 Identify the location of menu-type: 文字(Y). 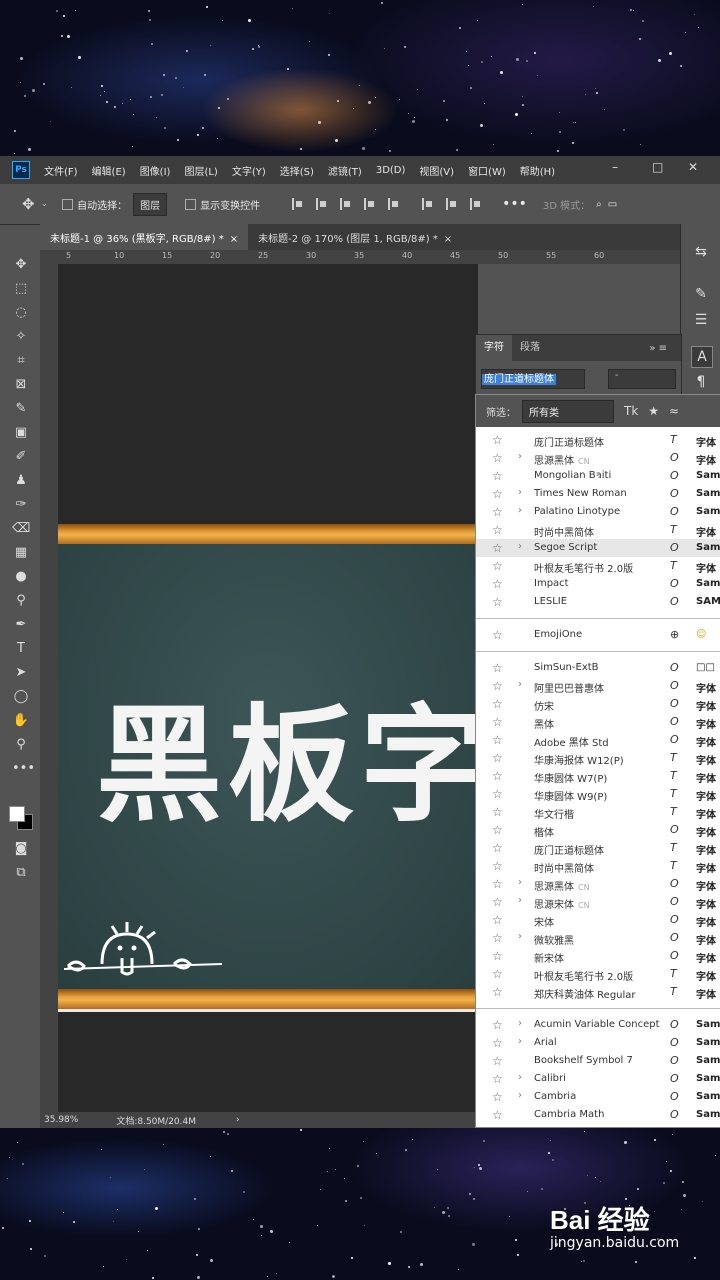
(249, 170).